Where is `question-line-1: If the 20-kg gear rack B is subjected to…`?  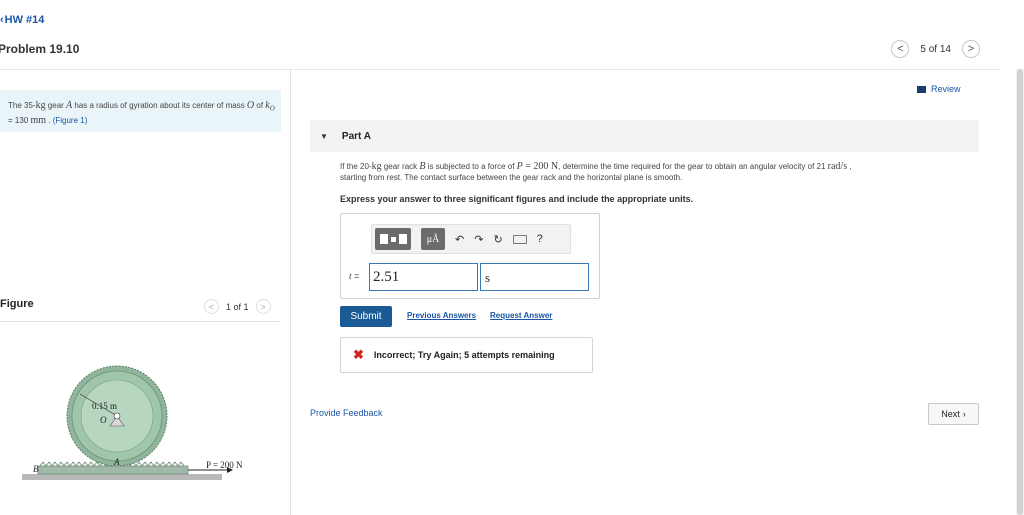 question-line-1: If the 20-kg gear rack B is subjected to… is located at coordinates (660, 166).